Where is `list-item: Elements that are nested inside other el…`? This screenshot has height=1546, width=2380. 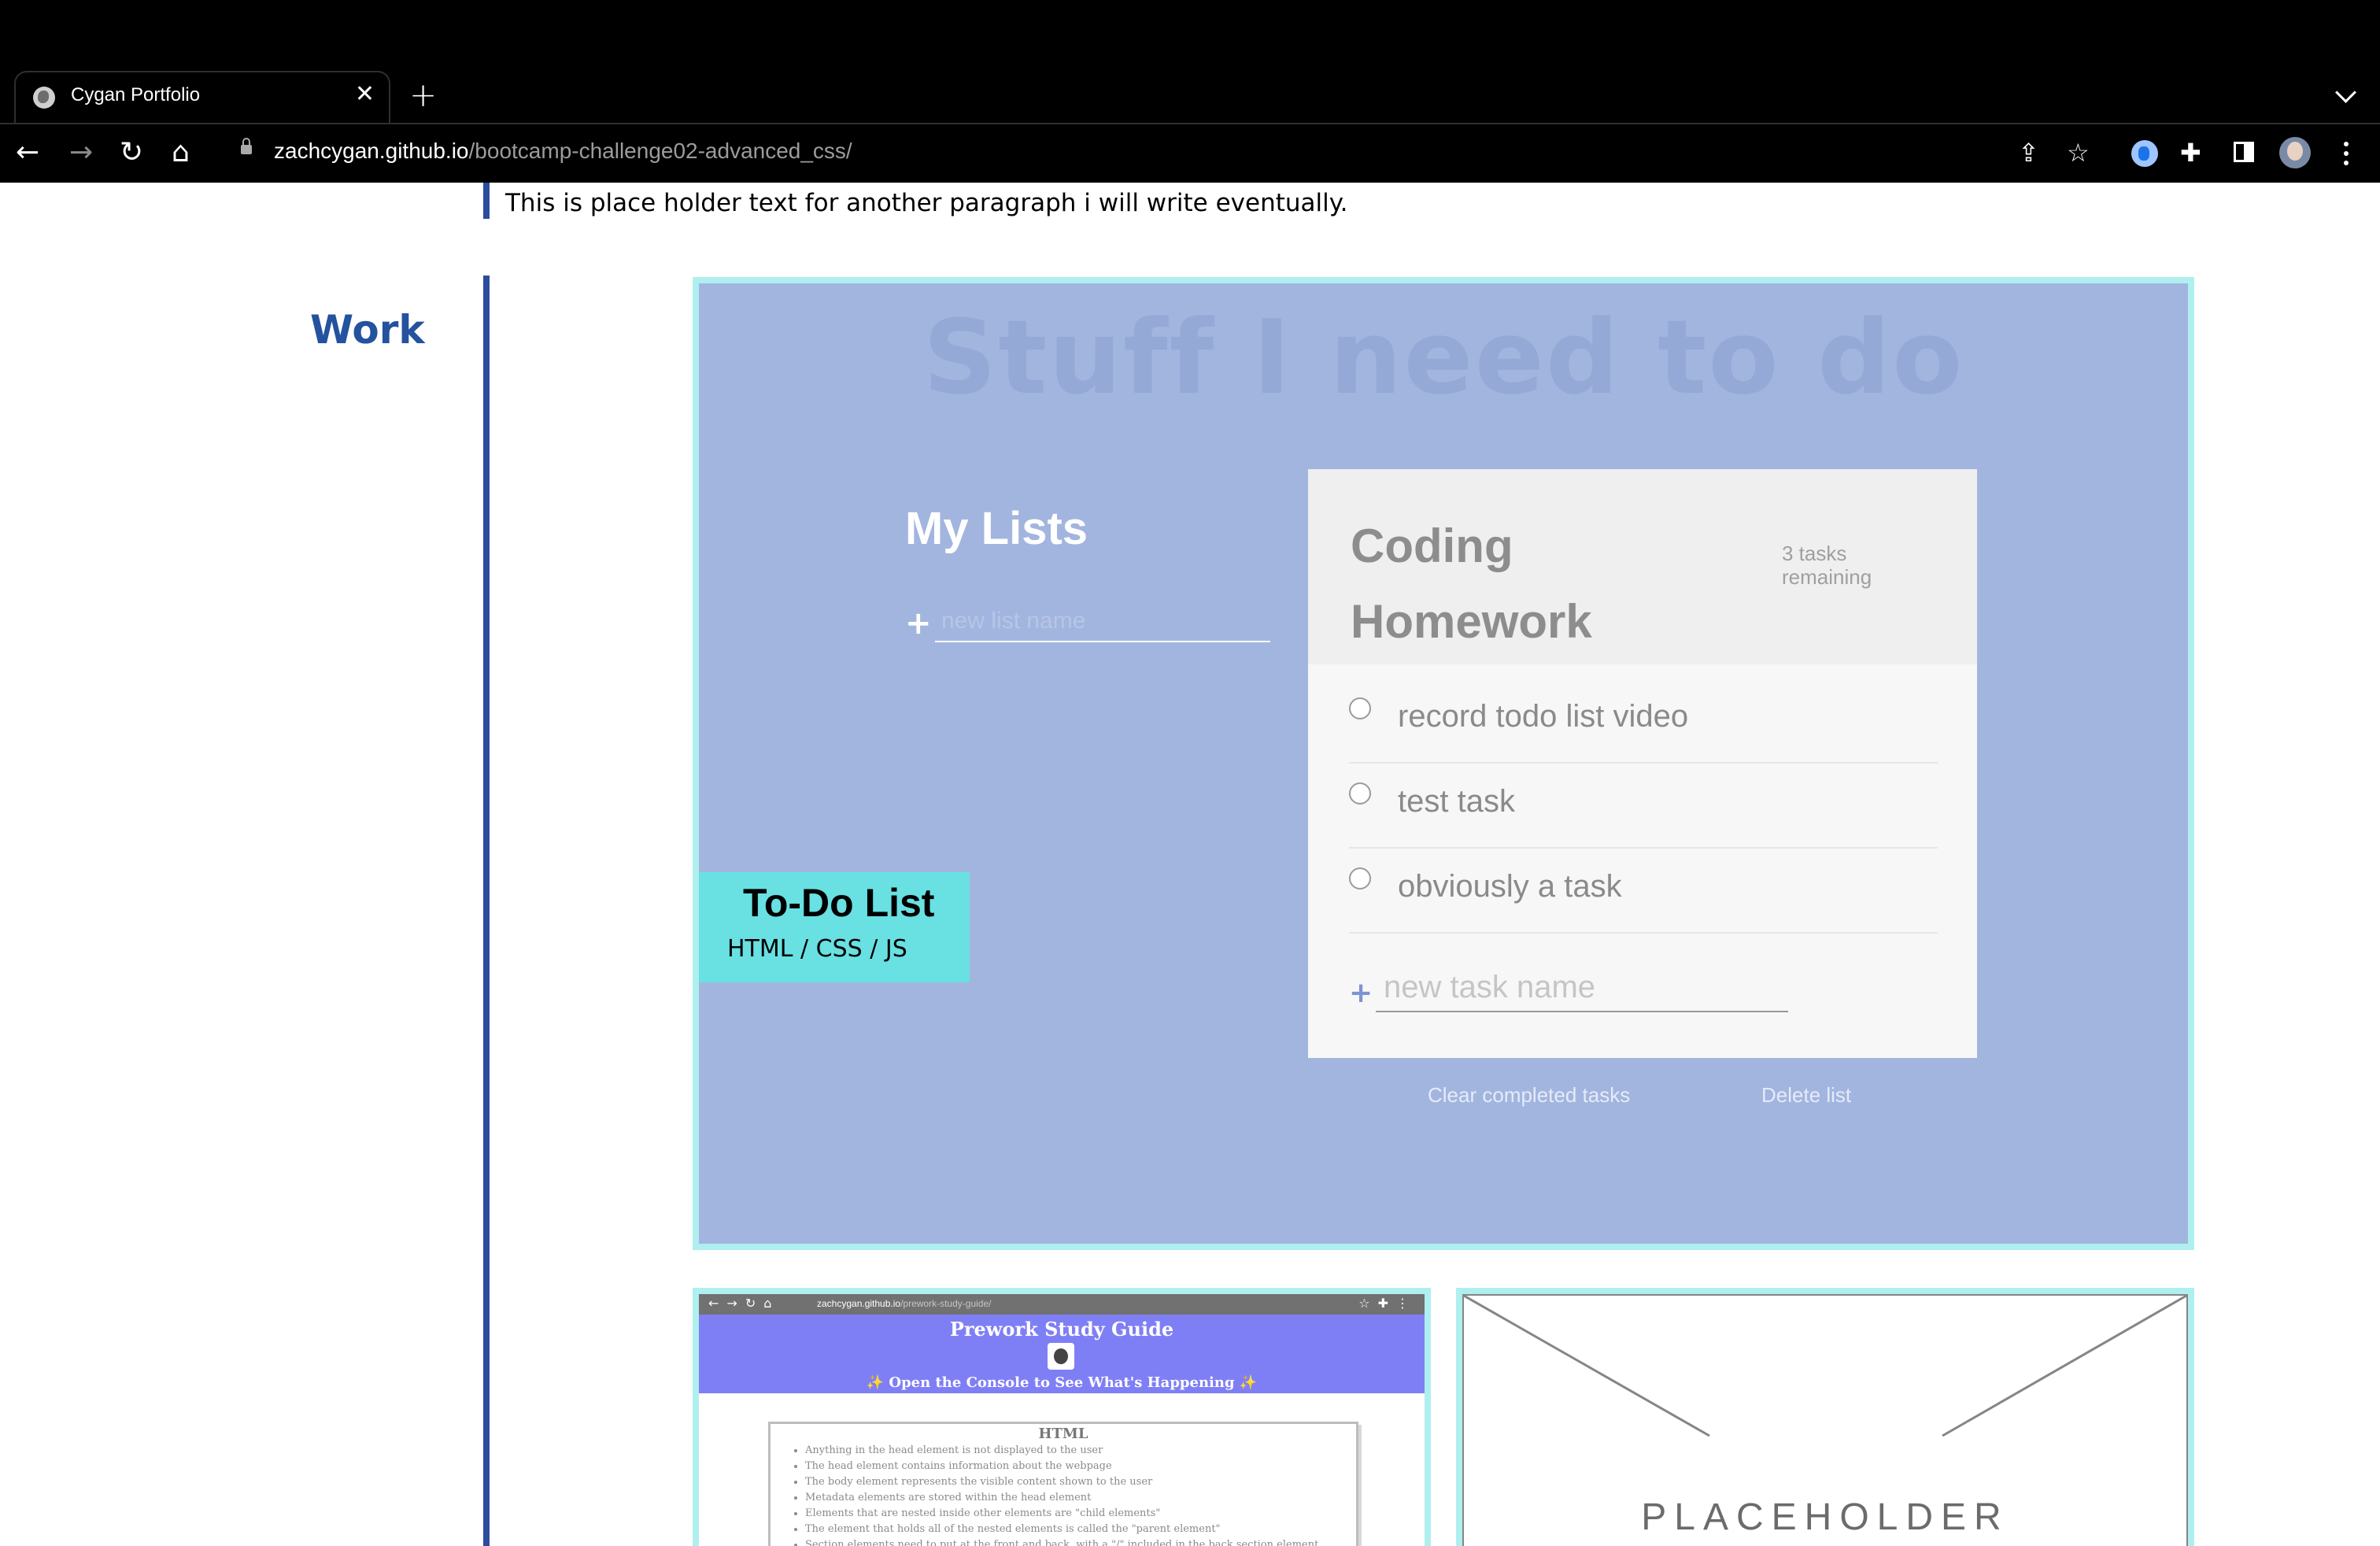
list-item: Elements that are nested inside other el… is located at coordinates (1061, 1514).